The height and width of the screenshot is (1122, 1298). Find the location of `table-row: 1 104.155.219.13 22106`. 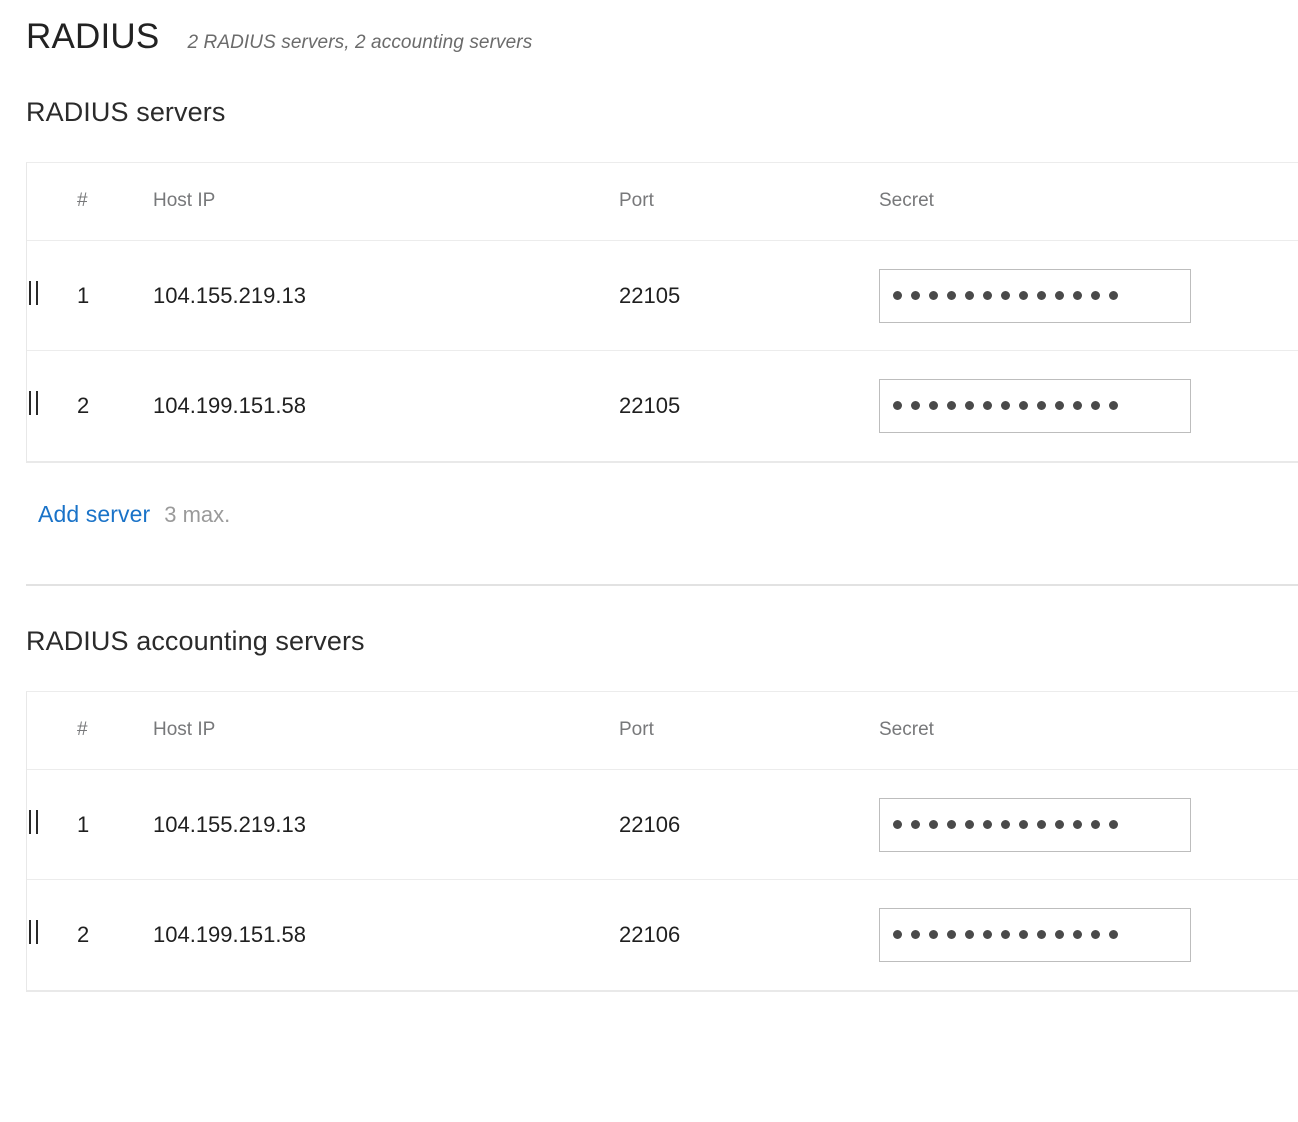

table-row: 1 104.155.219.13 22106 is located at coordinates (662, 824).